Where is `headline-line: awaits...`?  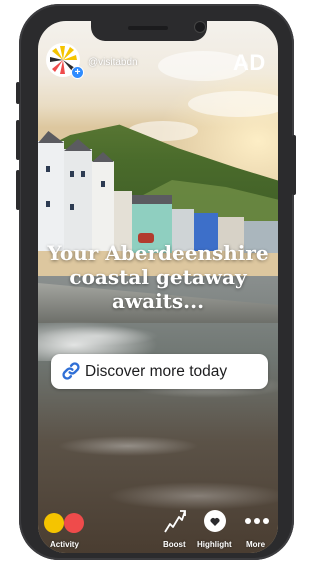
headline-line: awaits... is located at coordinates (158, 301).